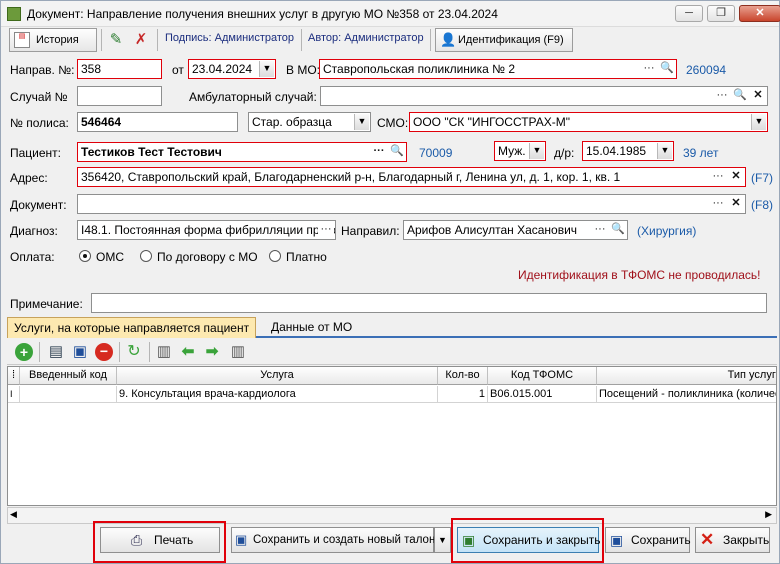 The width and height of the screenshot is (780, 564). What do you see at coordinates (119, 69) in the screenshot?
I see `naprav-number-input: 358` at bounding box center [119, 69].